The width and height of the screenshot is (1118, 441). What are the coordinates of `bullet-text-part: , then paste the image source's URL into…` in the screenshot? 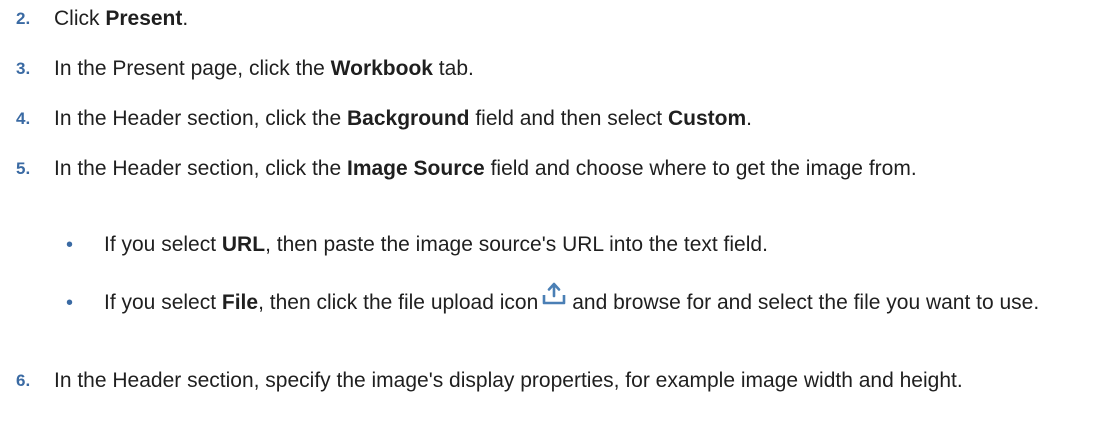 It's located at (516, 244).